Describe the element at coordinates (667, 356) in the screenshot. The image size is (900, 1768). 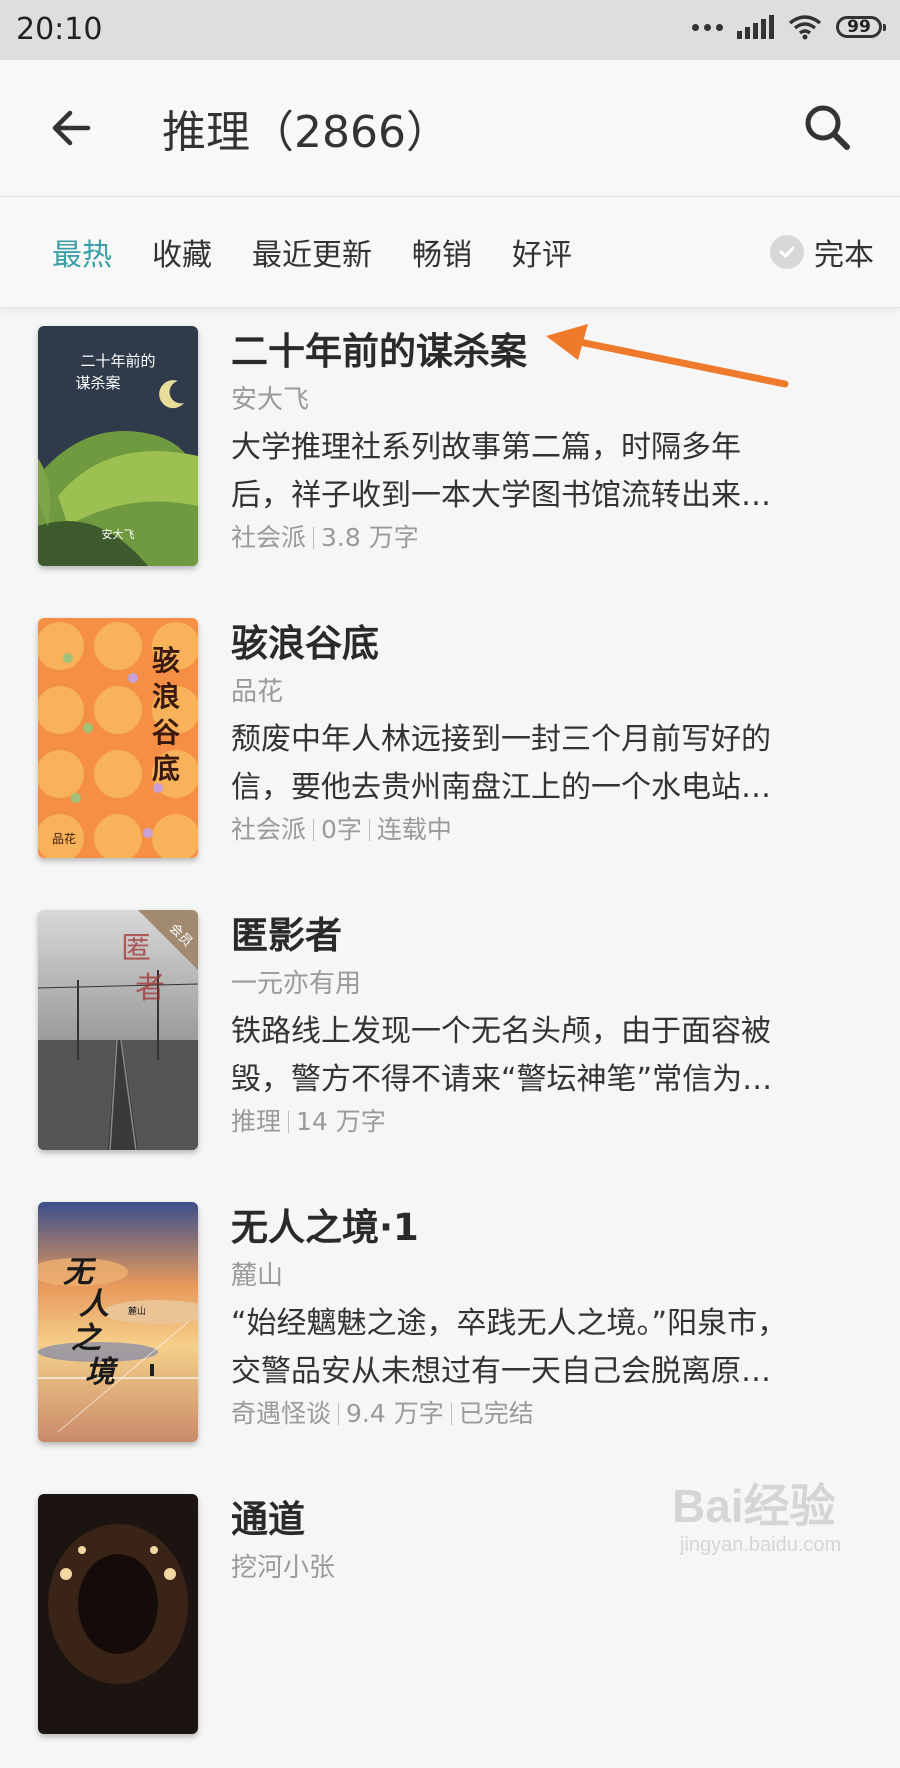
I see `annotation-arrow-icon` at that location.